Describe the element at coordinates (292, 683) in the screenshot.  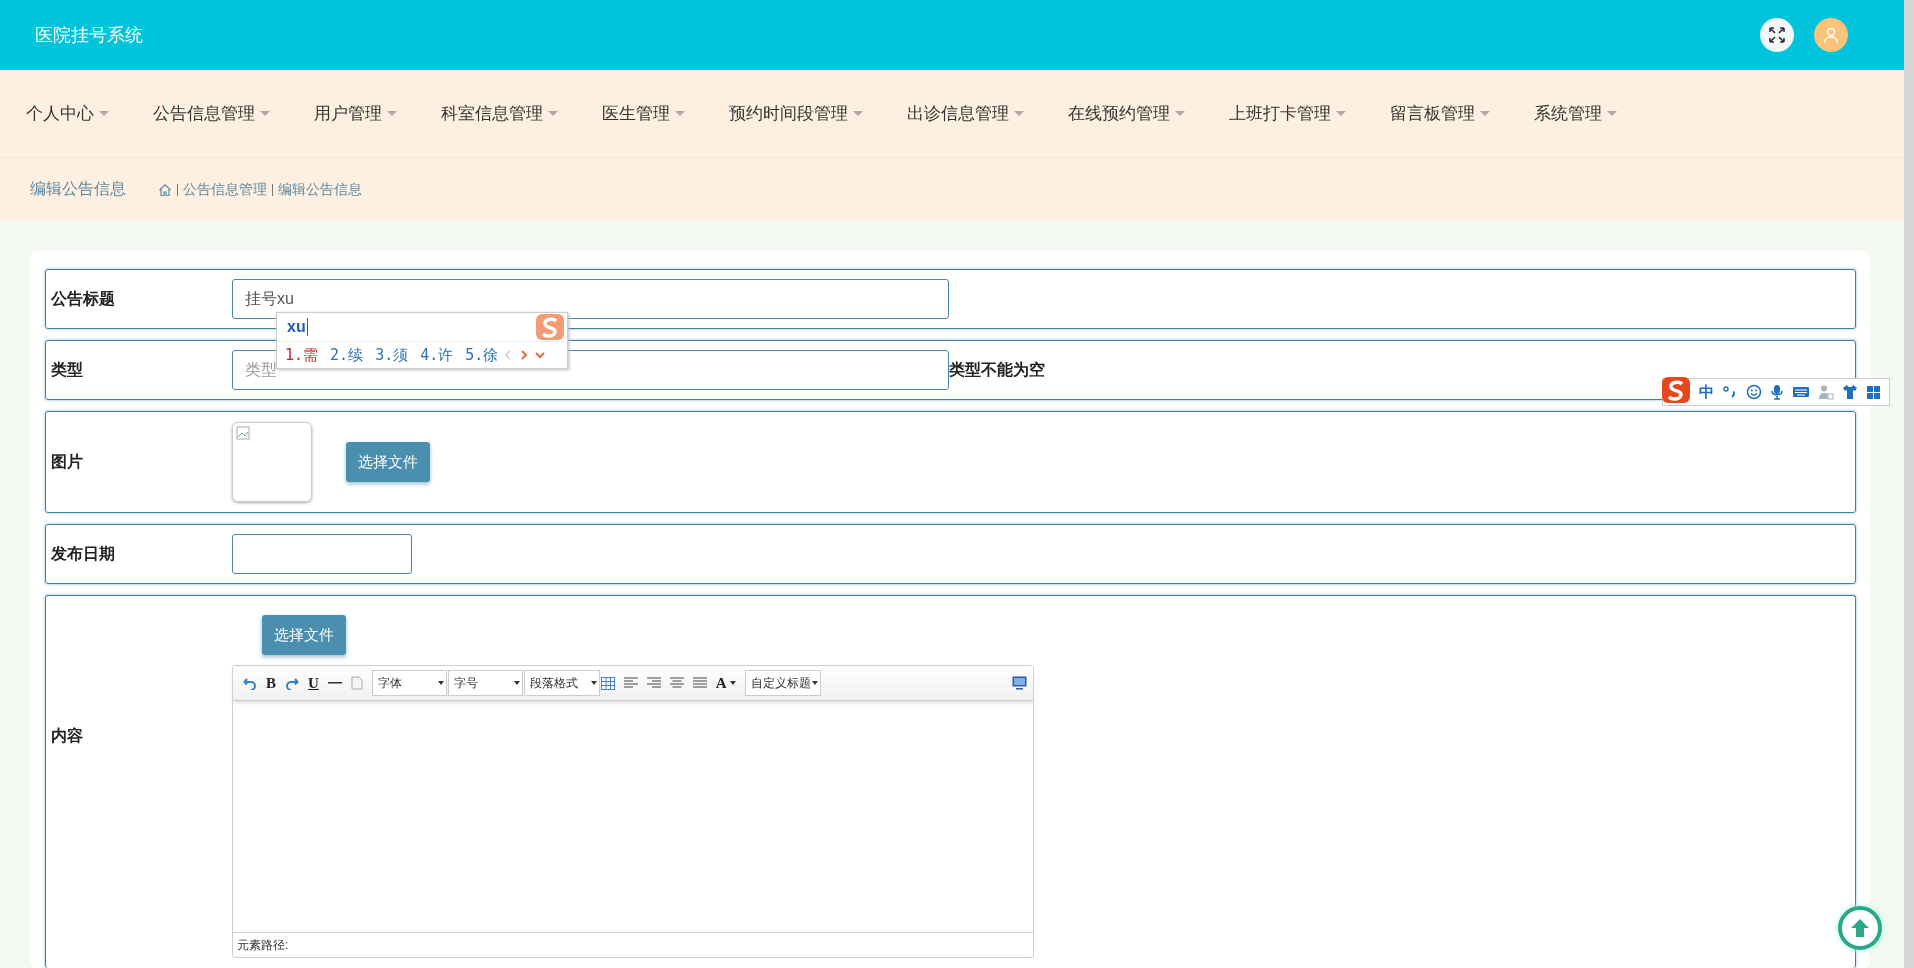
I see `redo-icon` at that location.